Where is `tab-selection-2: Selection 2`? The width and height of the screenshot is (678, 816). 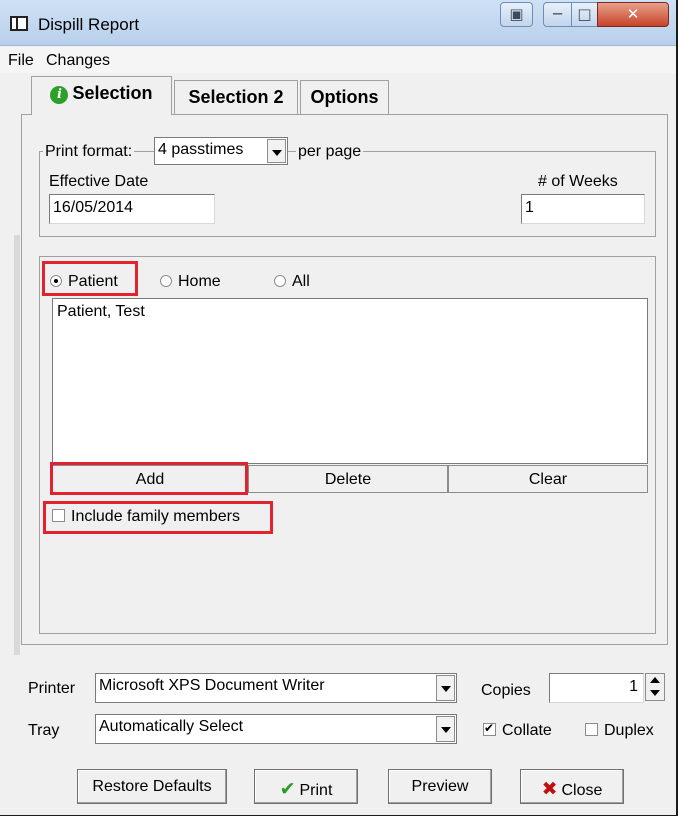
tab-selection-2: Selection 2 is located at coordinates (236, 97).